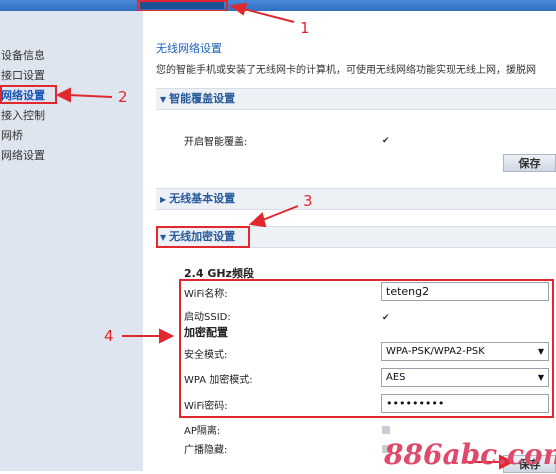 The width and height of the screenshot is (556, 474). Describe the element at coordinates (189, 48) in the screenshot. I see `page-title: 无线网络设置` at that location.